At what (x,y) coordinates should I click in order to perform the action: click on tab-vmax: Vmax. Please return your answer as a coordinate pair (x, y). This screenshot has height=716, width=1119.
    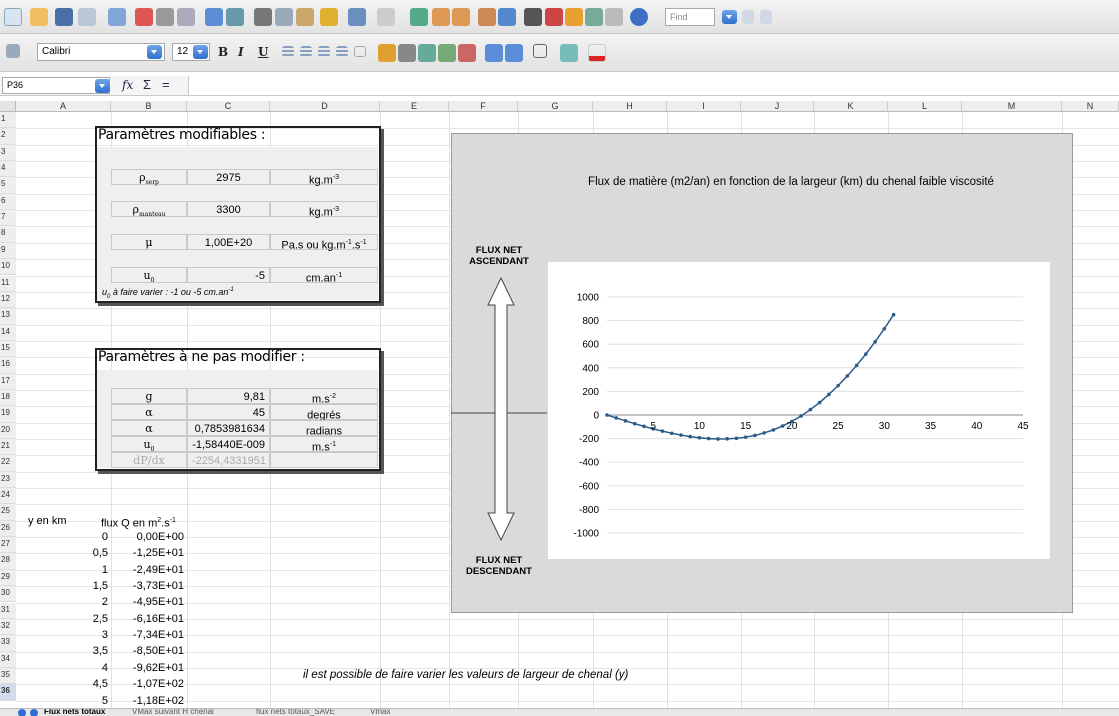
    Looking at the image, I should click on (380, 712).